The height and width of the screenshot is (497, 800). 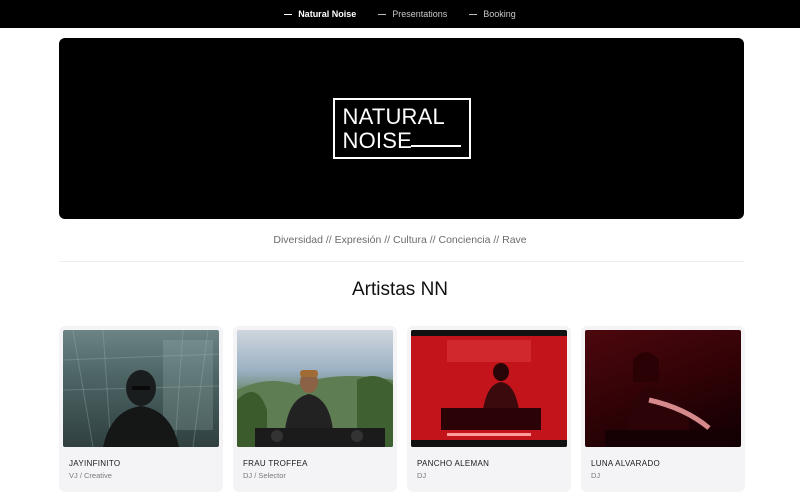 I want to click on artist-name: PANCHO ALEMAN, so click(x=453, y=463).